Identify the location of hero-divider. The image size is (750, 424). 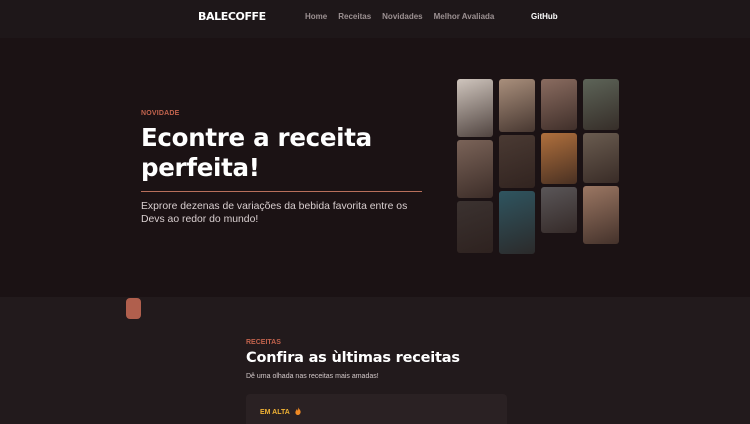
(281, 191).